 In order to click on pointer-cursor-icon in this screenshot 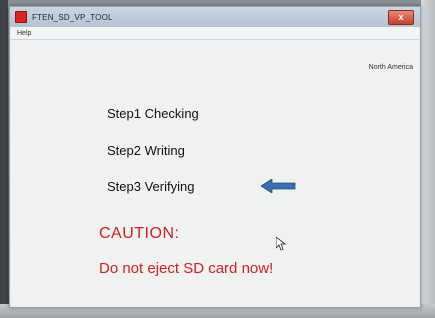, I will do `click(281, 246)`.